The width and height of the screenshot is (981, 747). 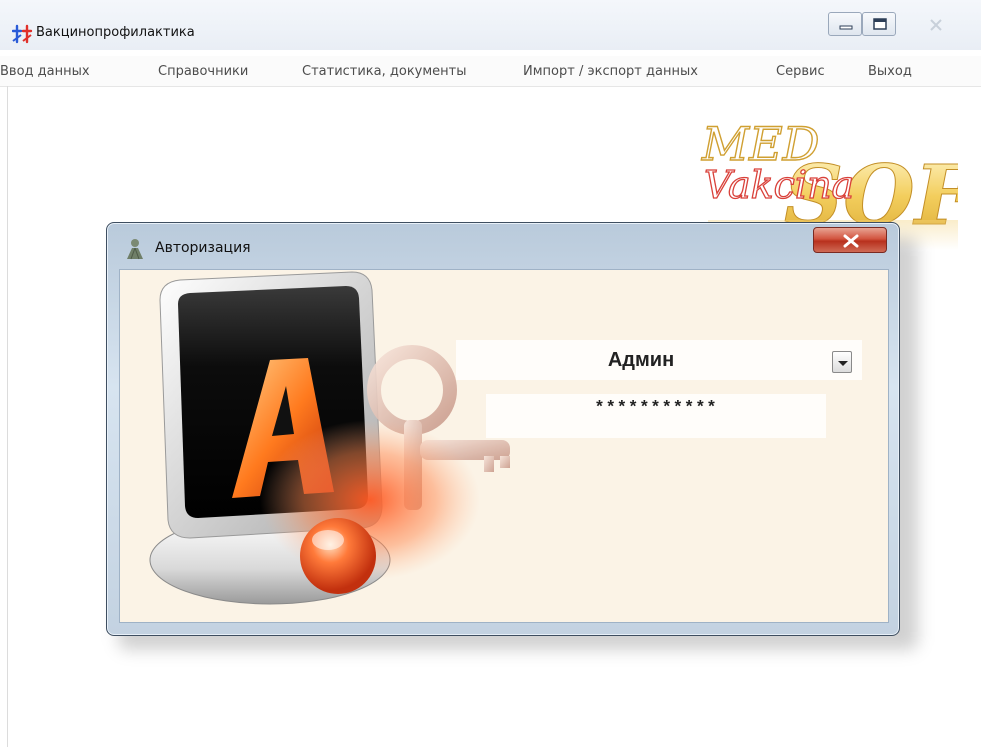 I want to click on menu-import-export: Импорт / экспорт данных, so click(x=610, y=71).